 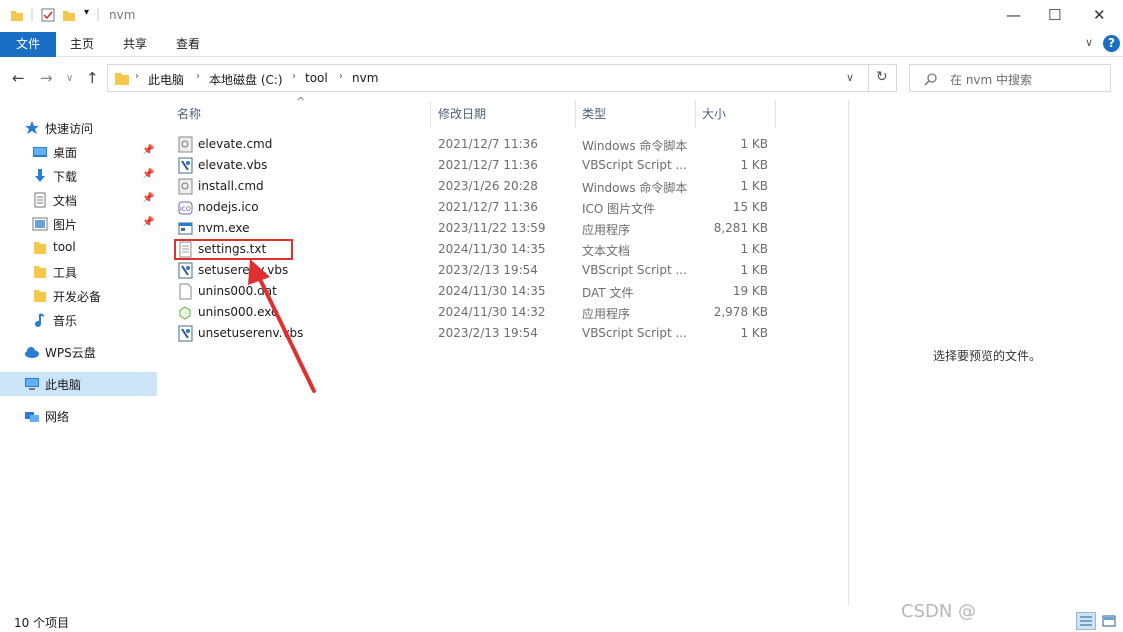 What do you see at coordinates (18, 78) in the screenshot?
I see `back-arrow-icon: ←` at bounding box center [18, 78].